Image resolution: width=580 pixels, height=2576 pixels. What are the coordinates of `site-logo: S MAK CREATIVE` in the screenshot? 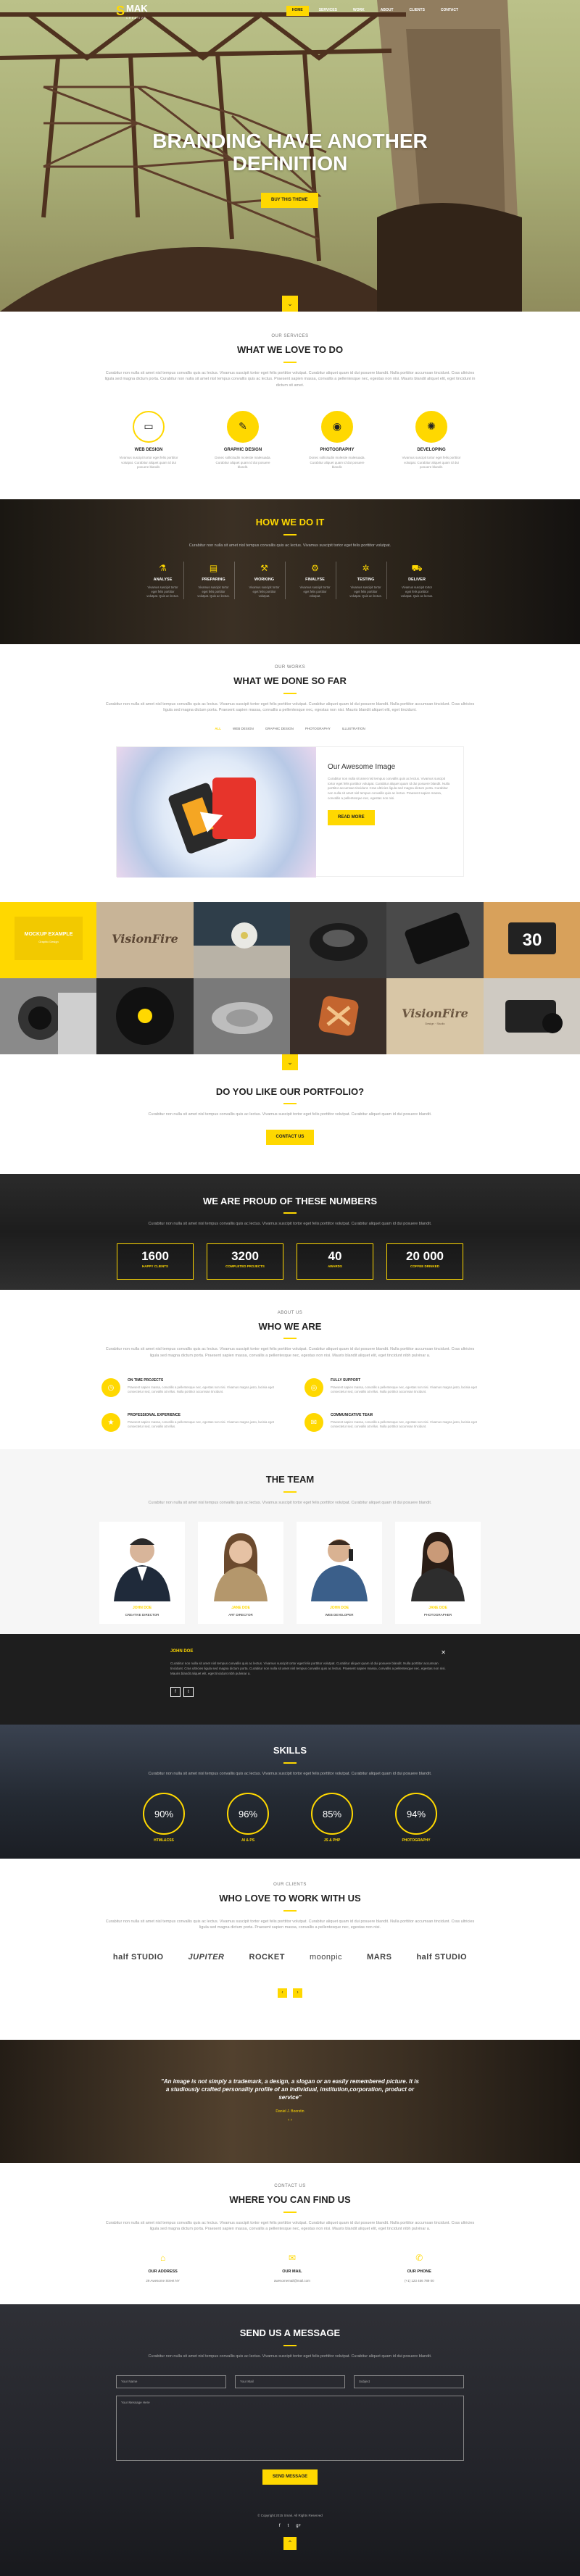 It's located at (132, 11).